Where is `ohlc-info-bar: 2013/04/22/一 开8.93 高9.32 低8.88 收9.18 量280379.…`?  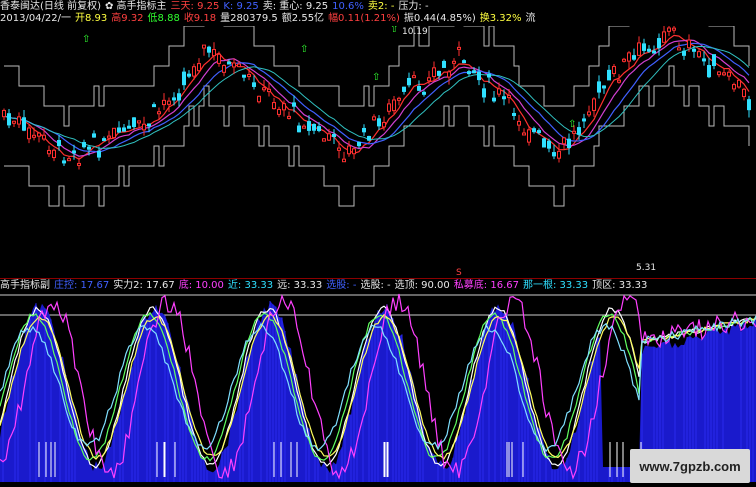 ohlc-info-bar: 2013/04/22/一 开8.93 高9.32 低8.88 收9.18 量280379.… is located at coordinates (270, 19).